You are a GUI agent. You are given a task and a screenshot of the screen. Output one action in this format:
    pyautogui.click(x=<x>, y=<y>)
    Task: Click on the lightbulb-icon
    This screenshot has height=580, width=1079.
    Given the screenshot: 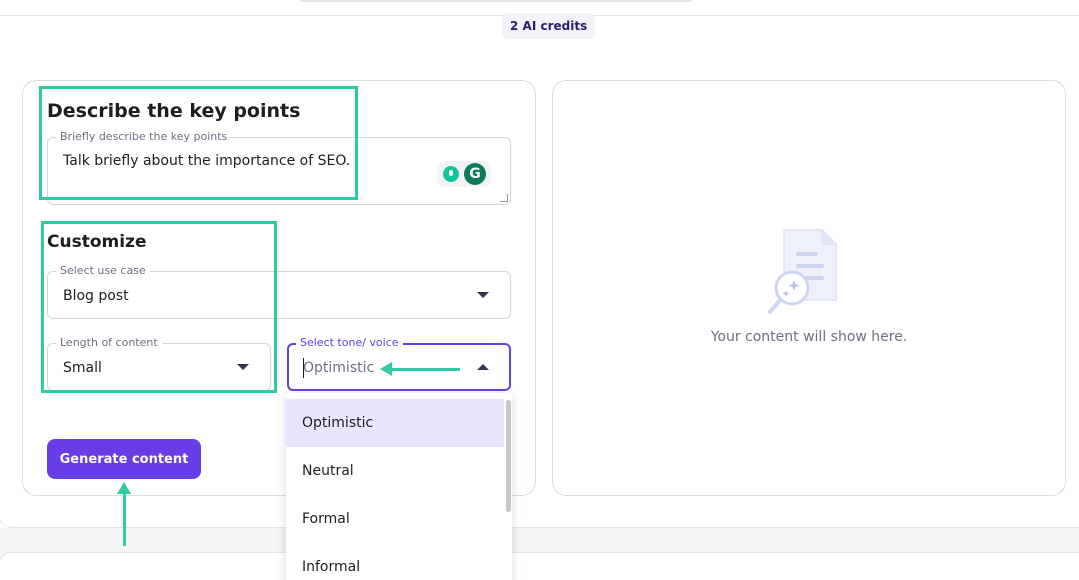 What is the action you would take?
    pyautogui.click(x=451, y=174)
    